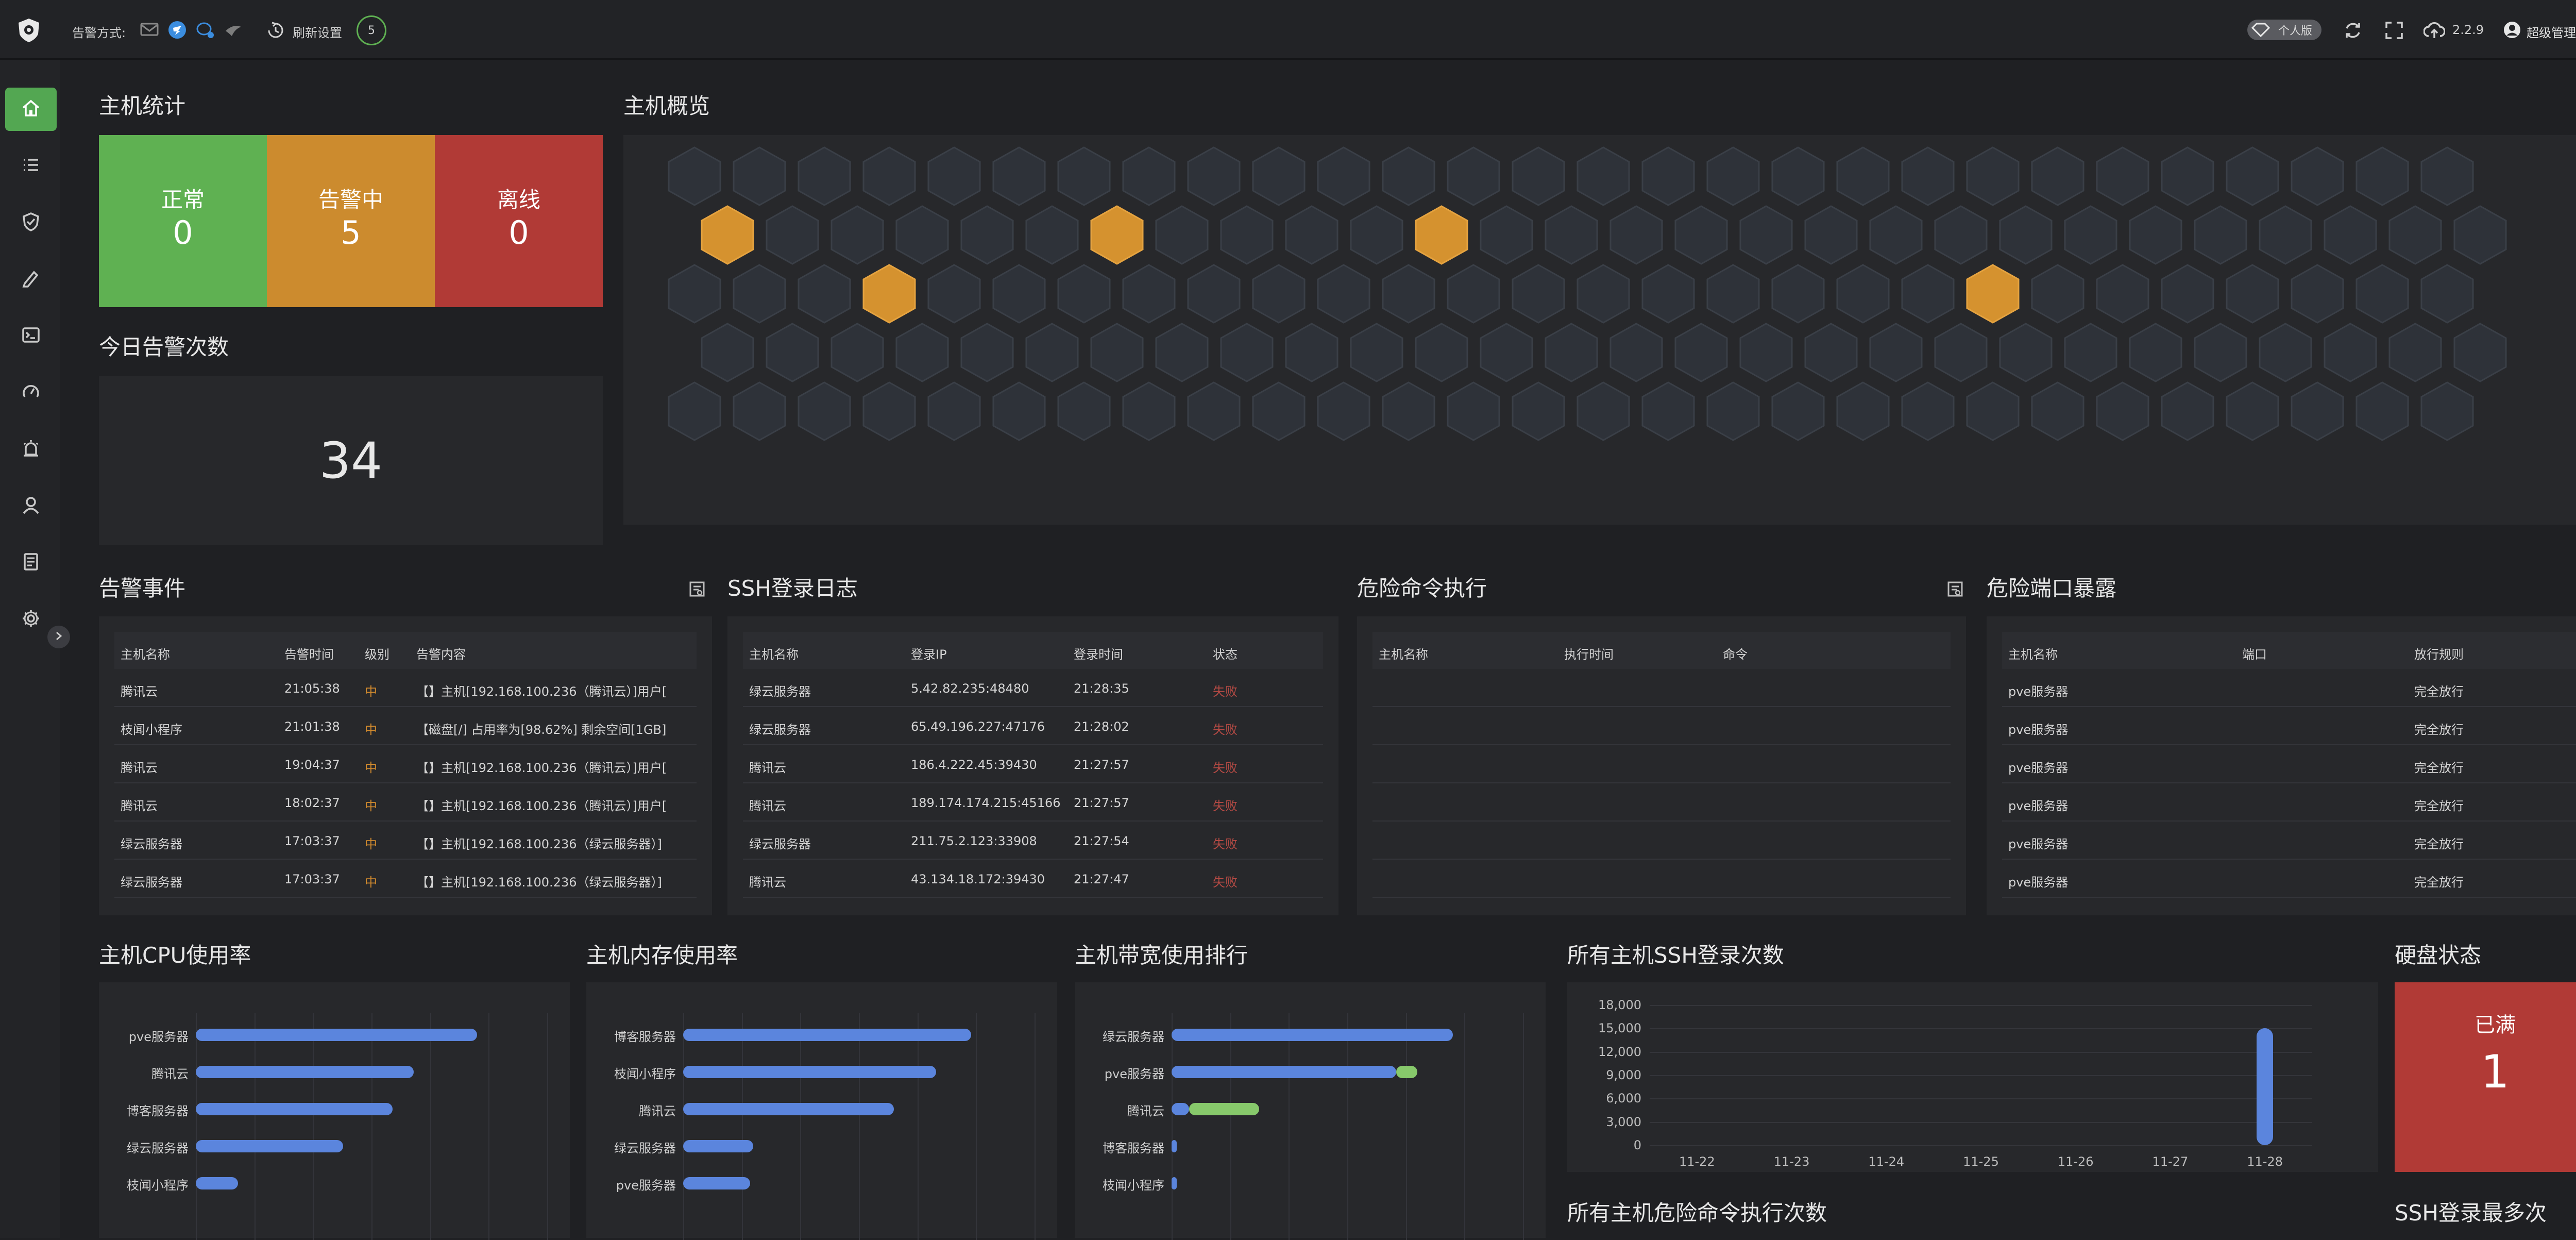  Describe the element at coordinates (1033, 726) in the screenshot. I see `table-row: 绿云服务器 65.49.196.227:47176 21:28:02 失败` at that location.